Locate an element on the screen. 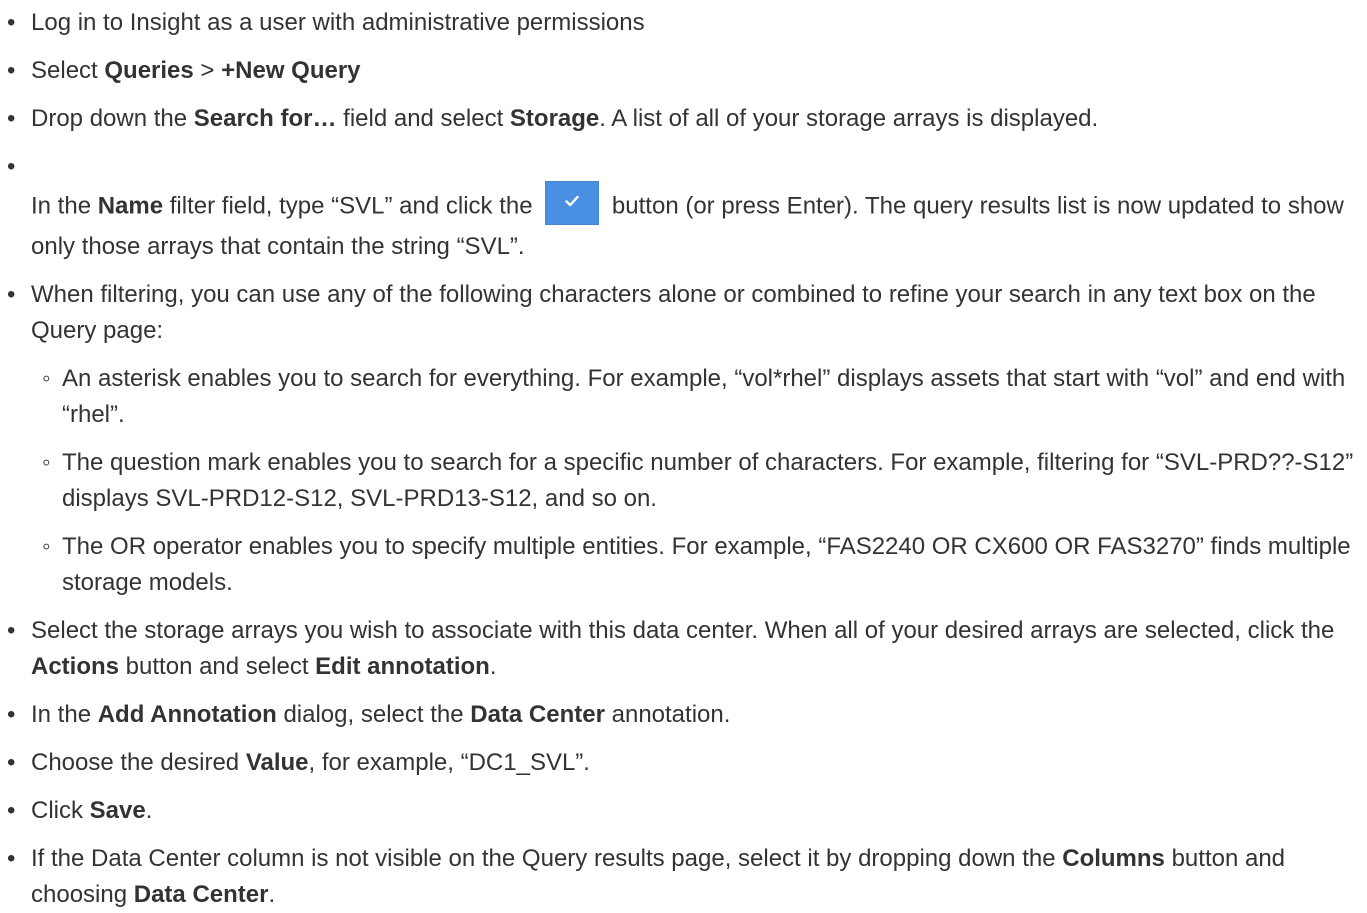 The height and width of the screenshot is (913, 1367). check-icon is located at coordinates (572, 201).